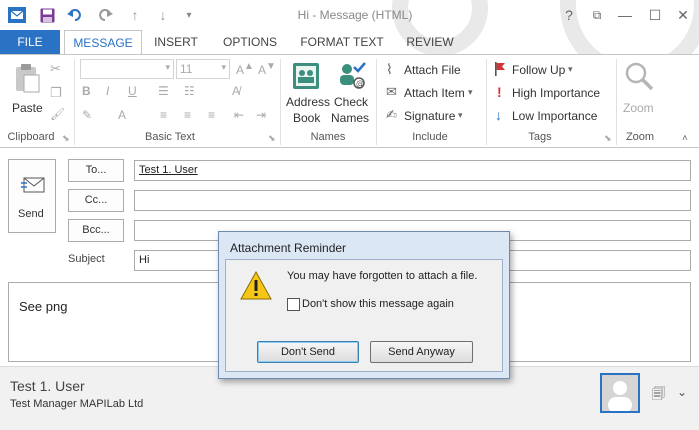  What do you see at coordinates (87, 115) in the screenshot?
I see `highlight-icon: ✎` at bounding box center [87, 115].